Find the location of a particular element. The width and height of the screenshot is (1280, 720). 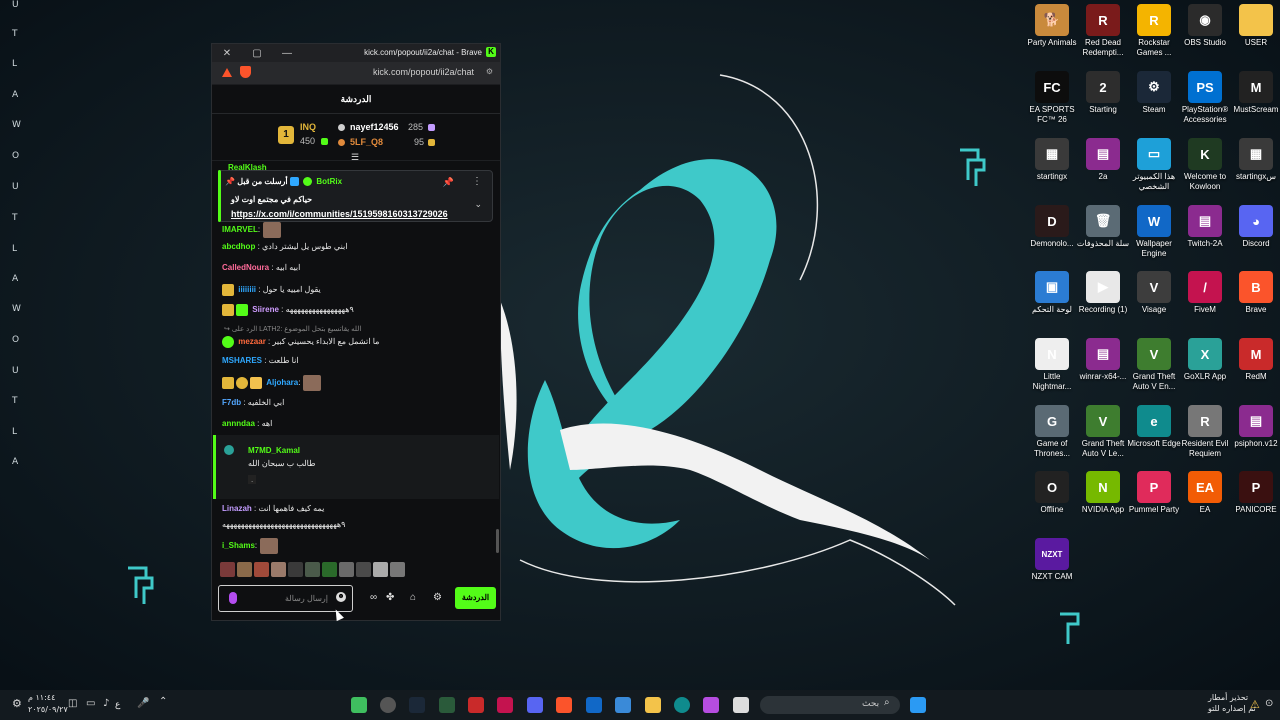

taskbar-edge-icon is located at coordinates (682, 705).